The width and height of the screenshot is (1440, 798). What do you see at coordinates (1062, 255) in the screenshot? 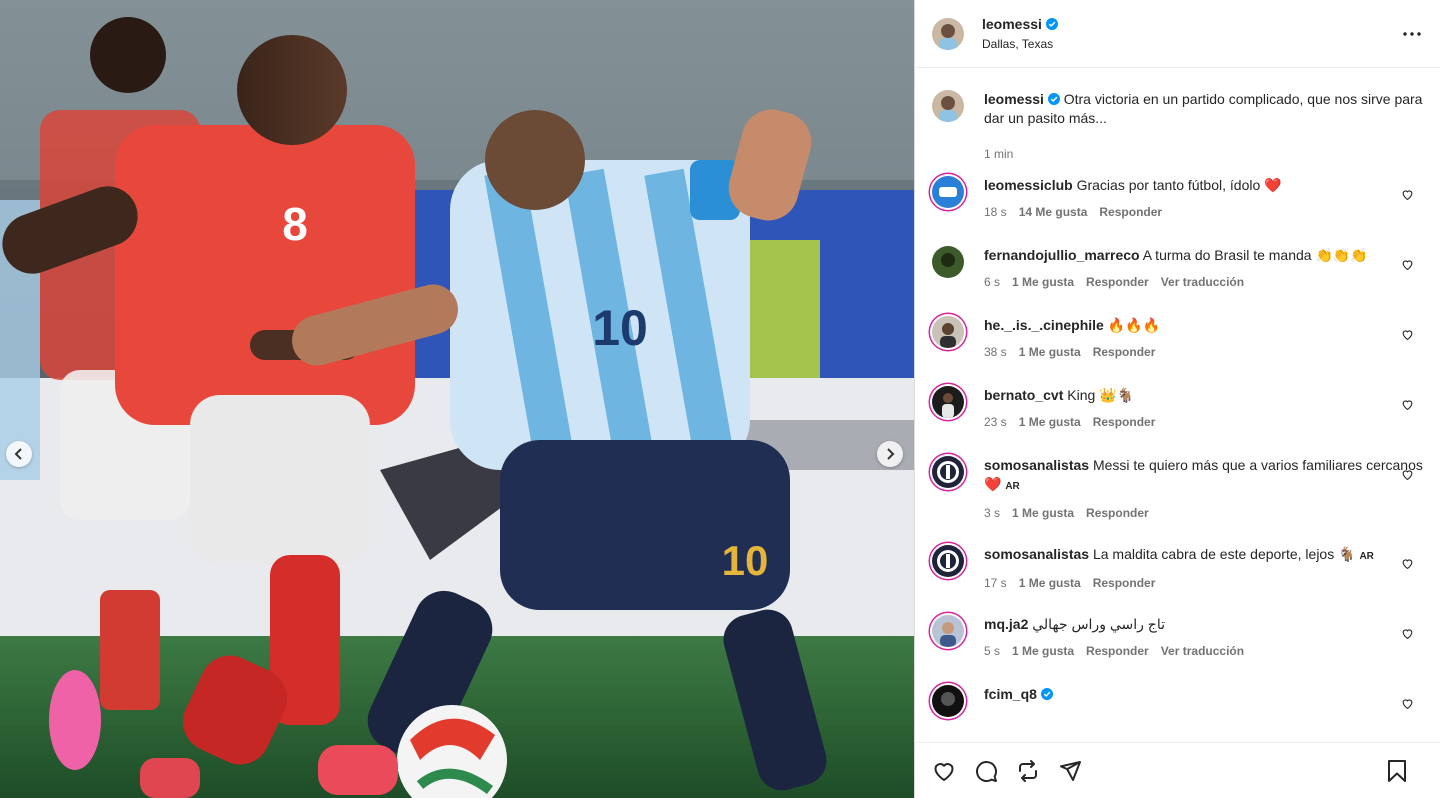
I see `comment-username: fernandojullio_marreco` at bounding box center [1062, 255].